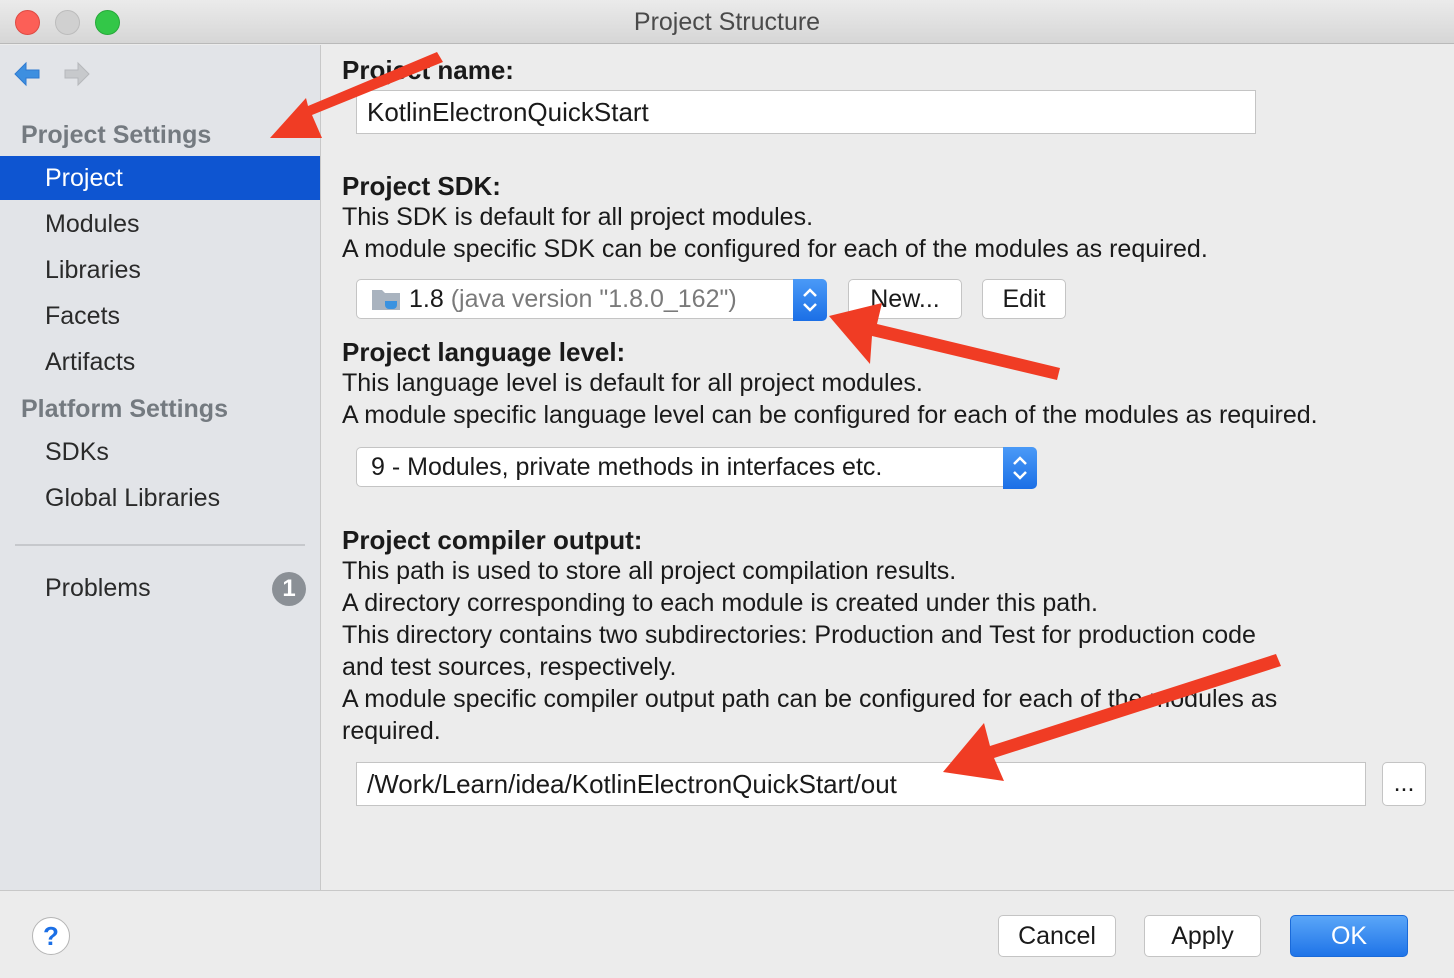 This screenshot has width=1454, height=978. I want to click on language-level-stepper, so click(1020, 468).